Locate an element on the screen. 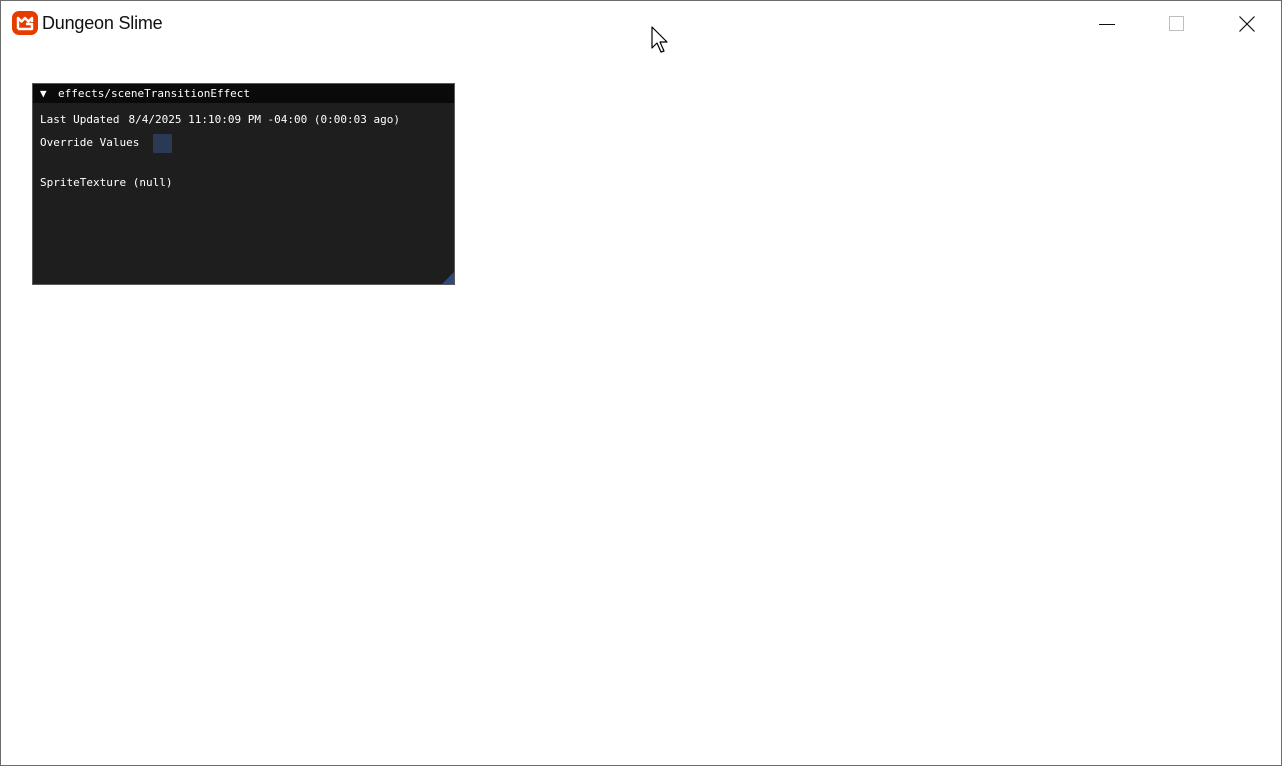 The image size is (1282, 766). maximize-icon is located at coordinates (1176, 23).